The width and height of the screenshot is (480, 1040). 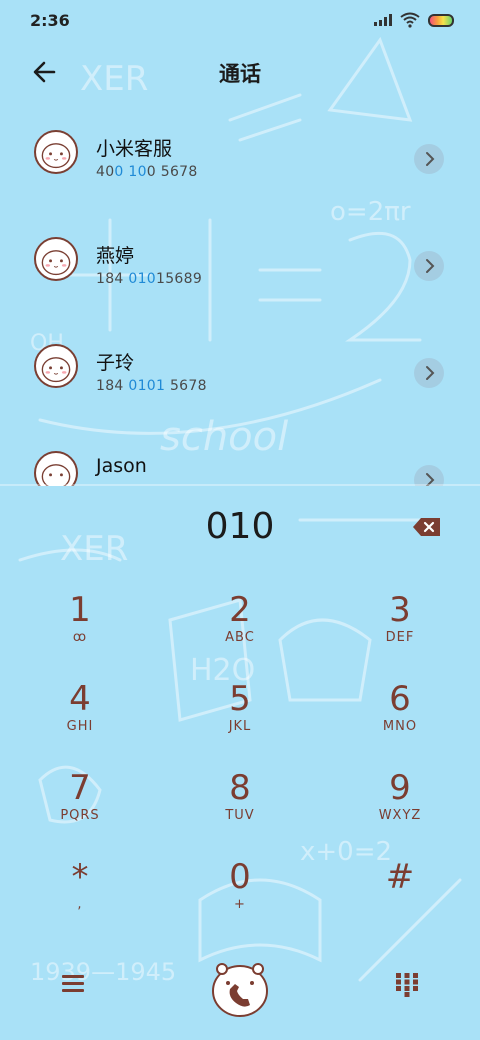 I want to click on contact-item: Jason, so click(x=240, y=458).